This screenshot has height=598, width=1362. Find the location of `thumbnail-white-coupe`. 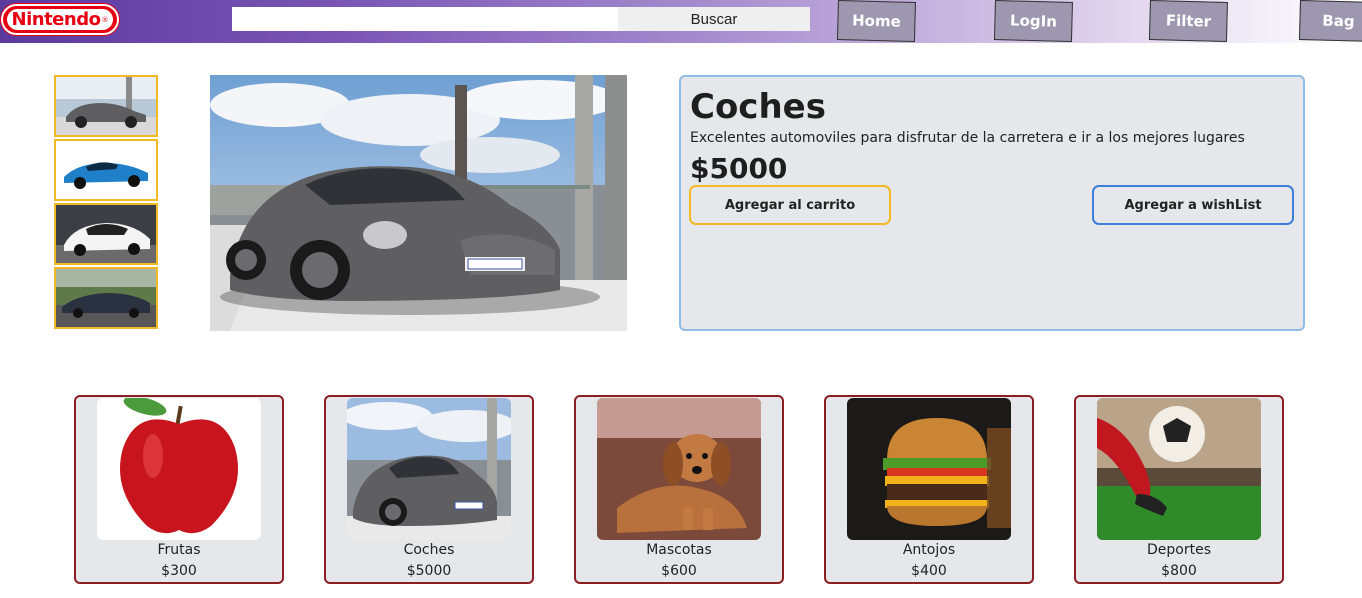

thumbnail-white-coupe is located at coordinates (106, 234).